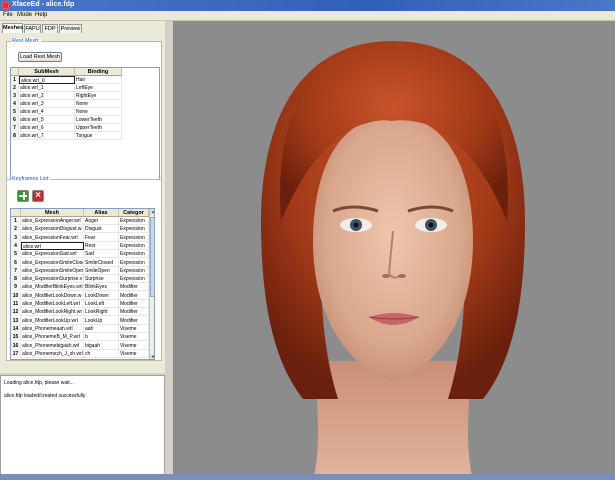 The width and height of the screenshot is (615, 480). I want to click on table-row: 13 alice_ModifierLookUp.wrl LookUp Modifier, so click(80, 320).